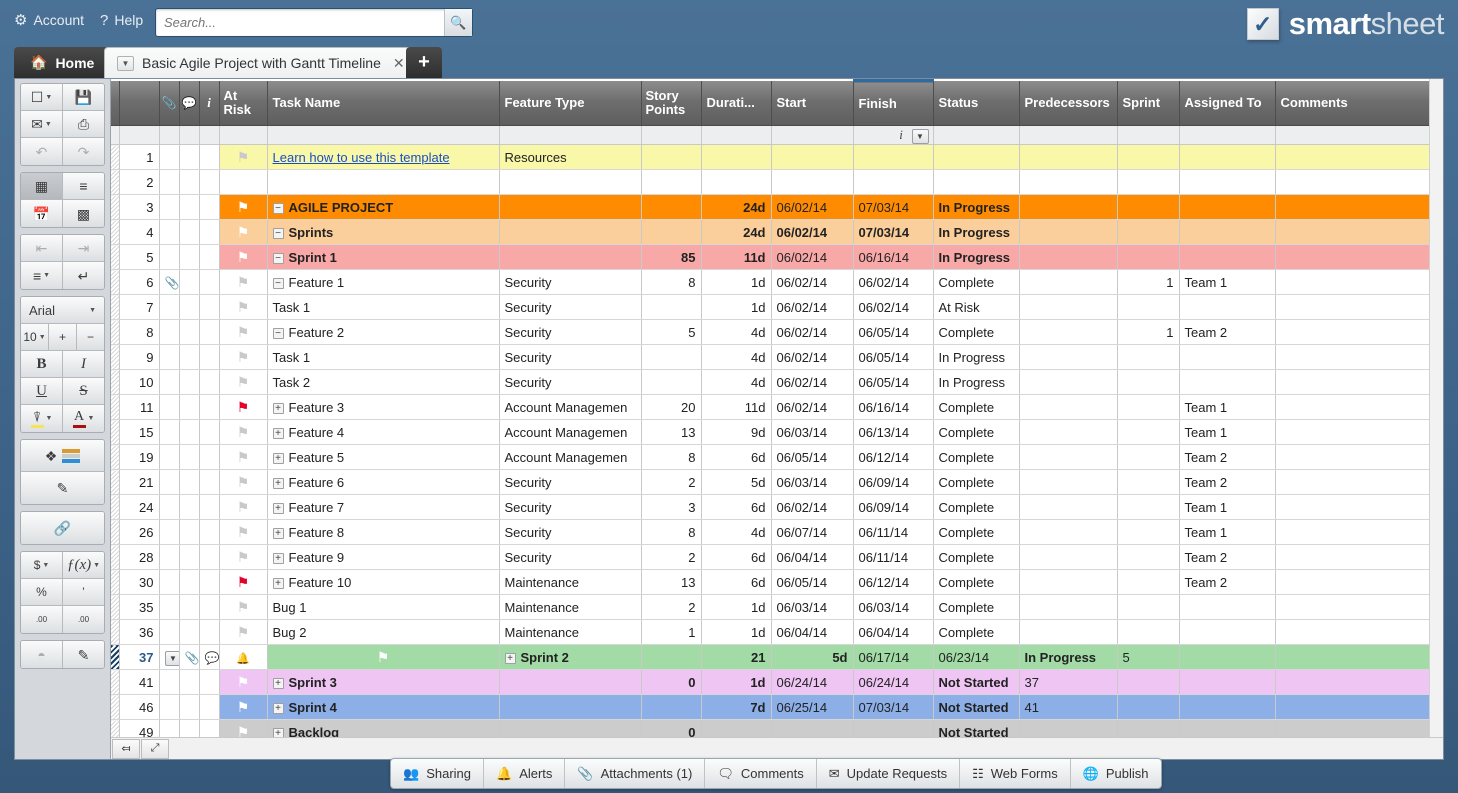  I want to click on cell-story-points: 21, so click(736, 657).